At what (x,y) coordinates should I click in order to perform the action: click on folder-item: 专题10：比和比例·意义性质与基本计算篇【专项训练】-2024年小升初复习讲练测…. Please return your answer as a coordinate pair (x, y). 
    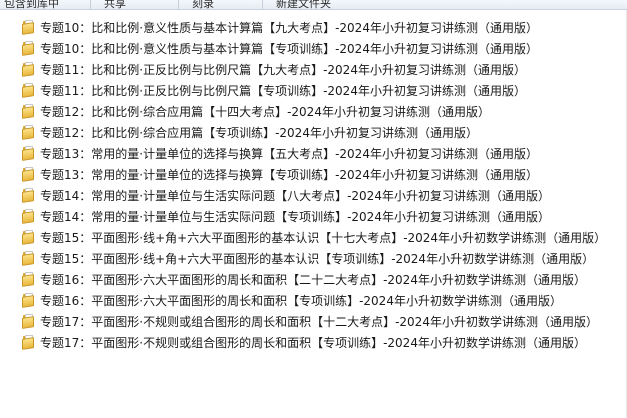
    Looking at the image, I should click on (313, 48).